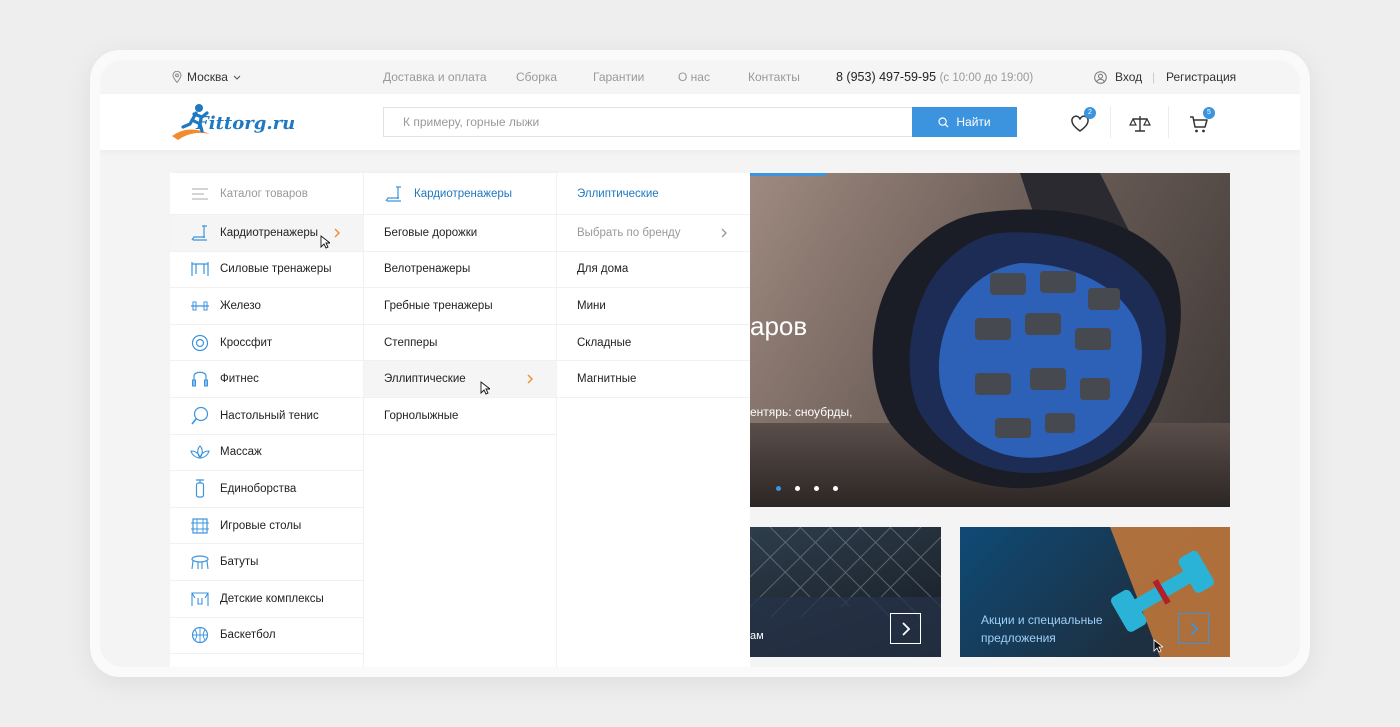 The width and height of the screenshot is (1400, 727). What do you see at coordinates (1201, 77) in the screenshot?
I see `register-link: Регистрация` at bounding box center [1201, 77].